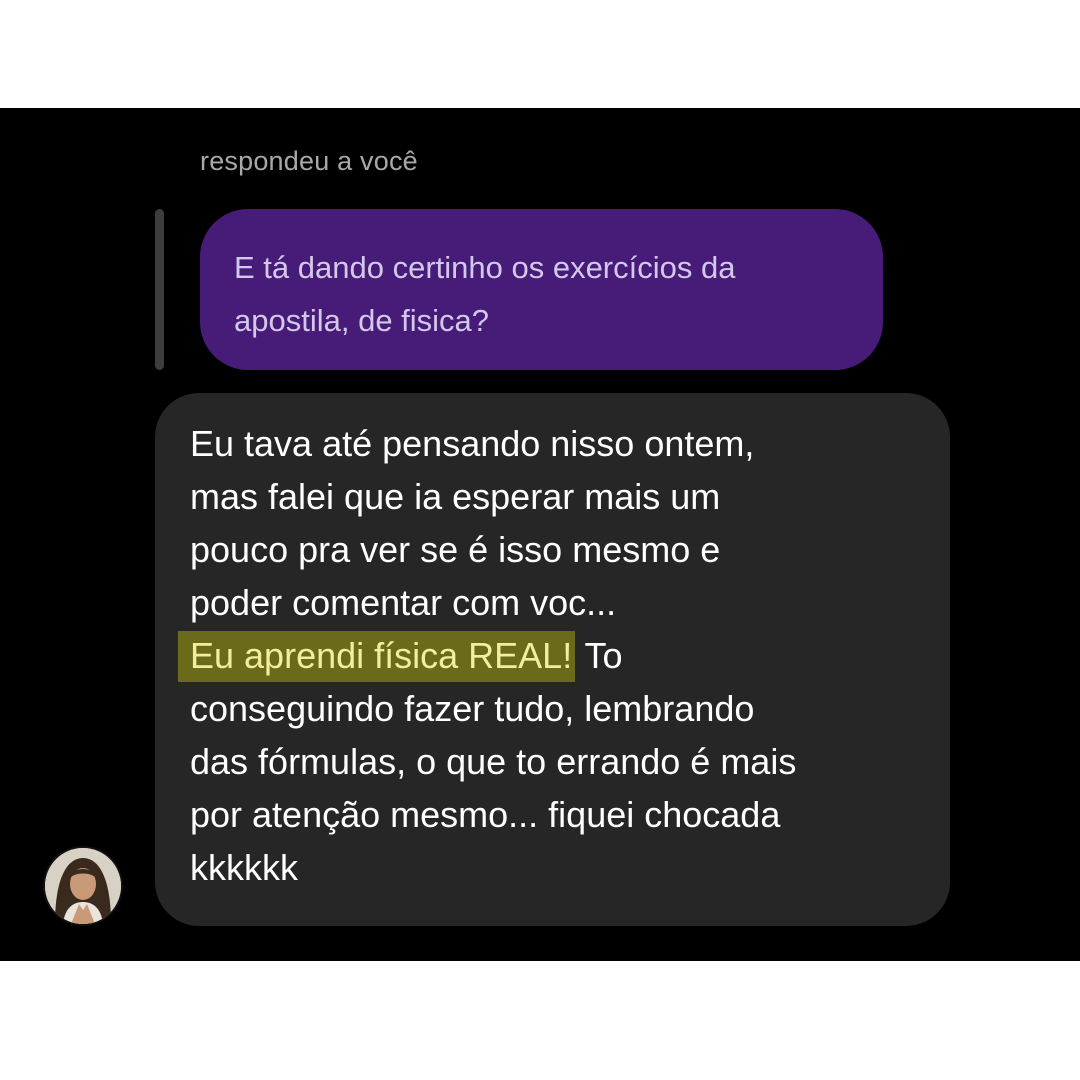  I want to click on message-line-highlighted: Eu aprendi física REAL! To, so click(554, 655).